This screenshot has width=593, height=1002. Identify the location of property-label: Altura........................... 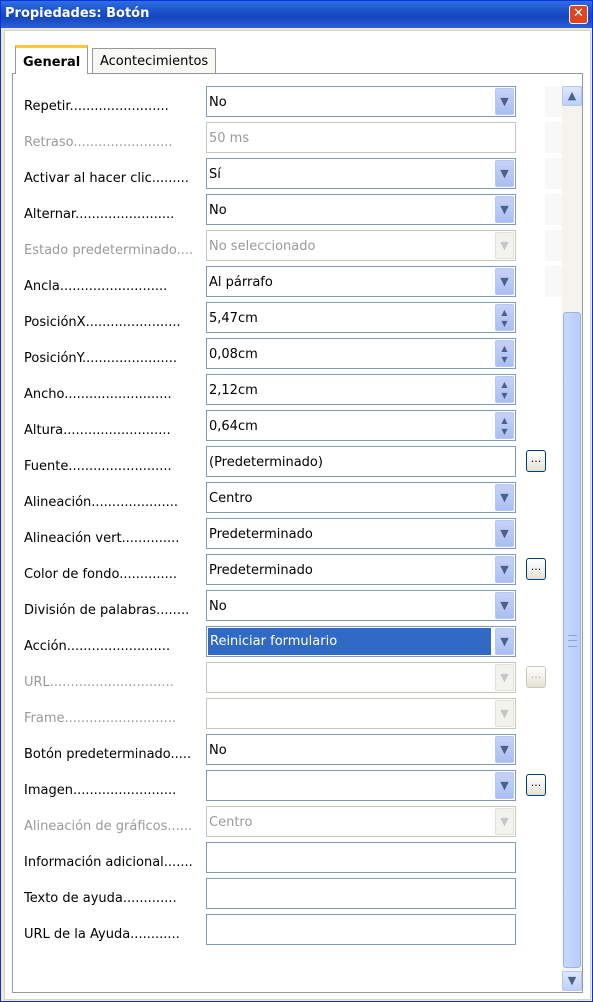
(97, 430).